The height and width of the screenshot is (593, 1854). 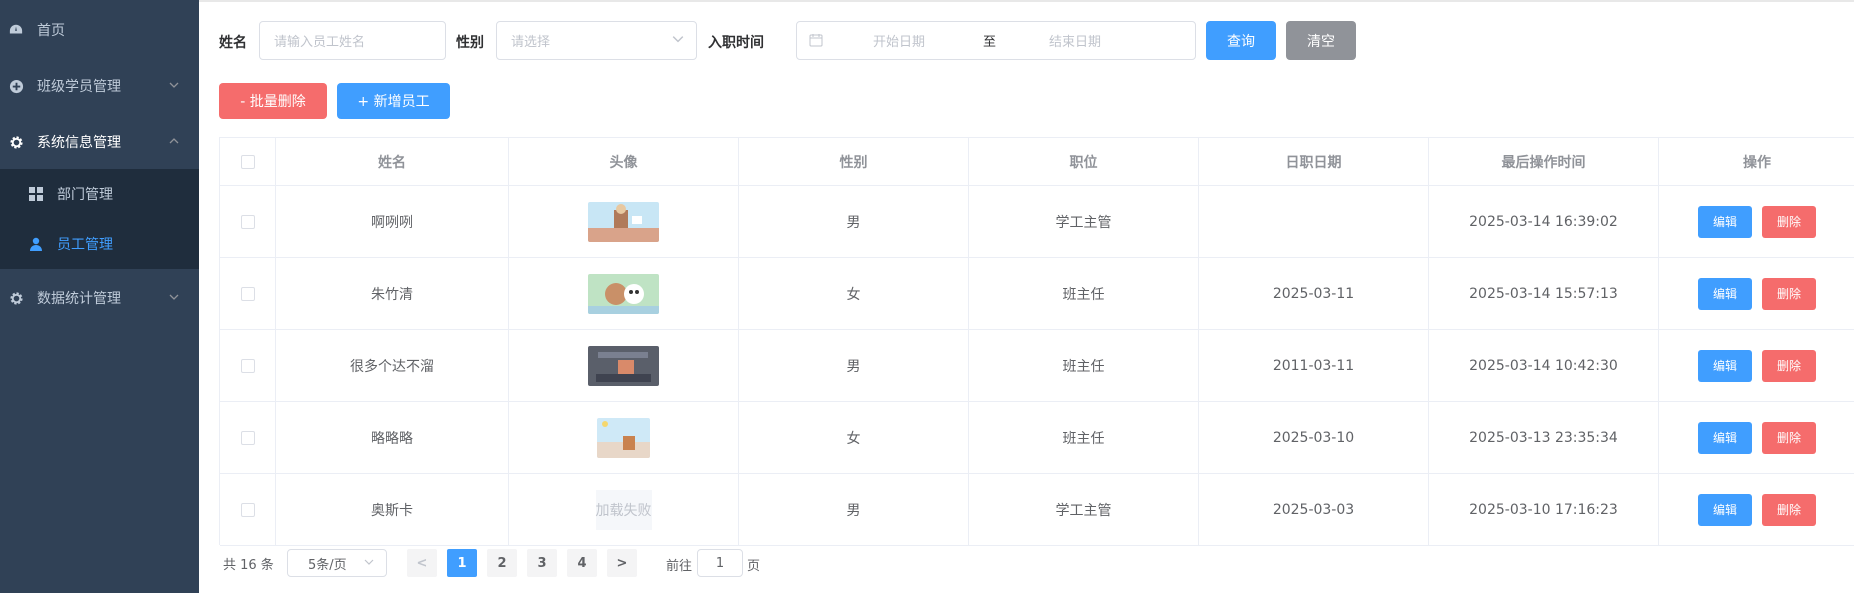 I want to click on menu-label: 班级学员管理, so click(x=79, y=87).